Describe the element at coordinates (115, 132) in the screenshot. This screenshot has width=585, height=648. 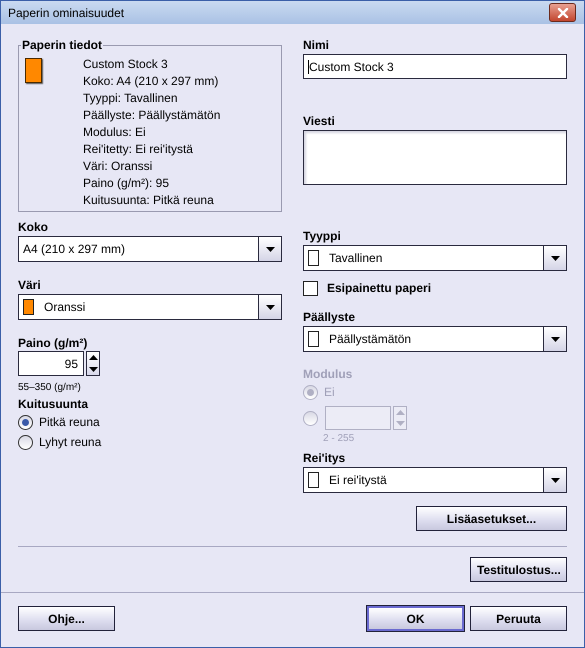
I see `info-text: Modulus: Ei` at that location.